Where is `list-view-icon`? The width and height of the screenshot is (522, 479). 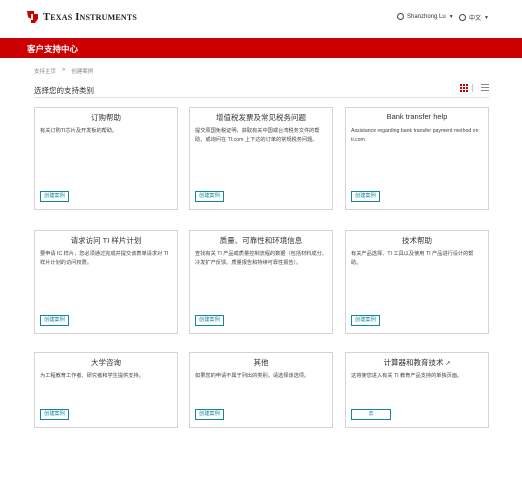 list-view-icon is located at coordinates (485, 88).